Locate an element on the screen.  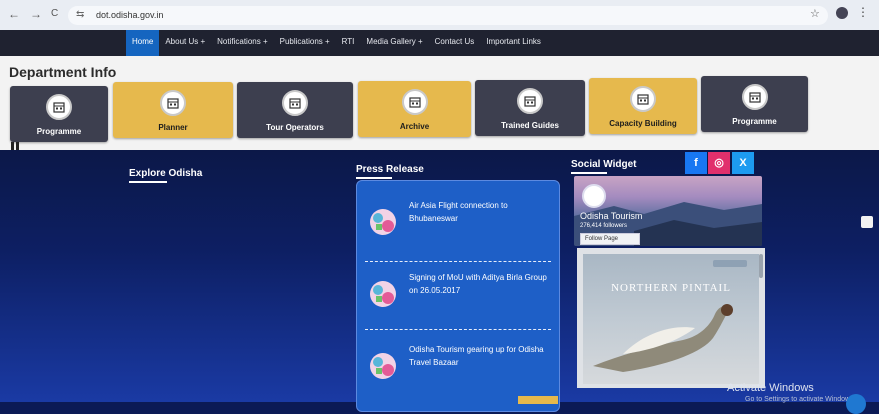
tile-capacity-building: Capacity Building is located at coordinates (643, 106).